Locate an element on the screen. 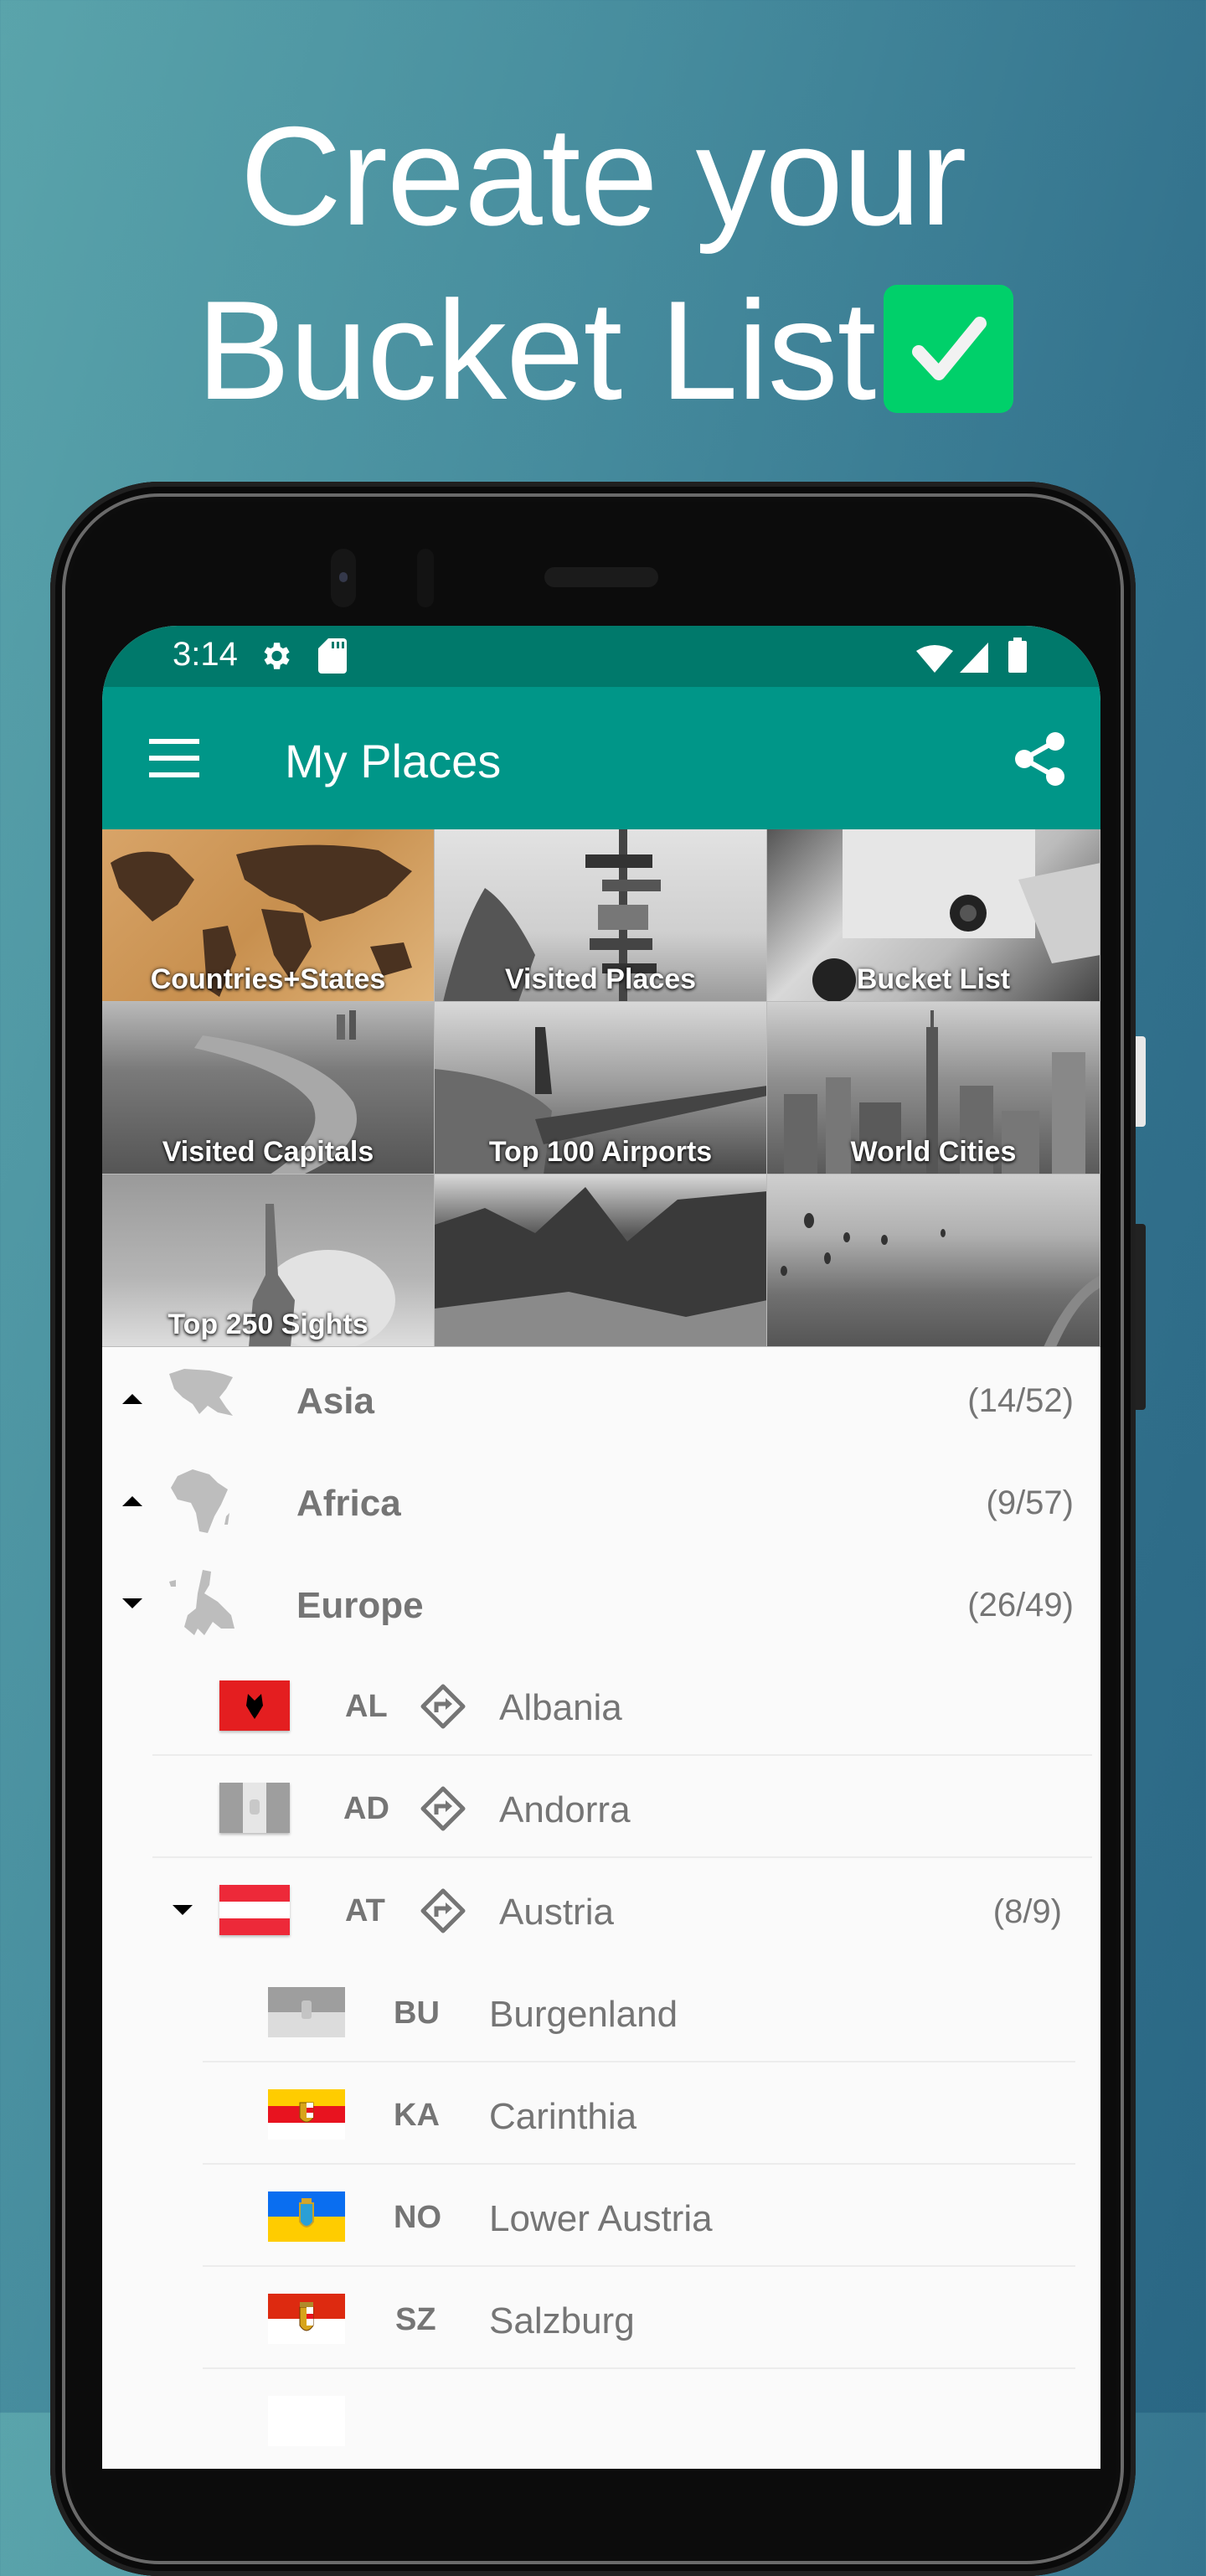 Image resolution: width=1206 pixels, height=2576 pixels. tile-label: Bucket List is located at coordinates (933, 979).